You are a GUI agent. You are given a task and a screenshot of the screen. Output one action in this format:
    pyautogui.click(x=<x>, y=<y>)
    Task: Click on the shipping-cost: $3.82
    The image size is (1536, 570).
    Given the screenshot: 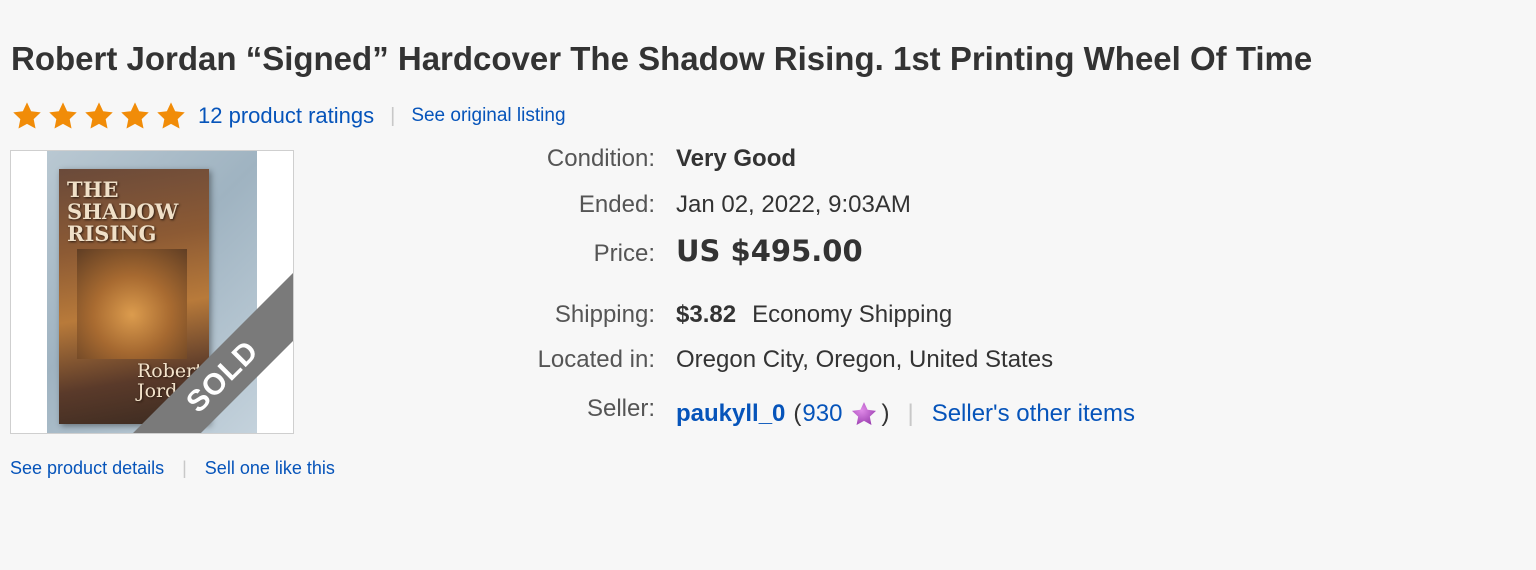 What is the action you would take?
    pyautogui.click(x=706, y=314)
    